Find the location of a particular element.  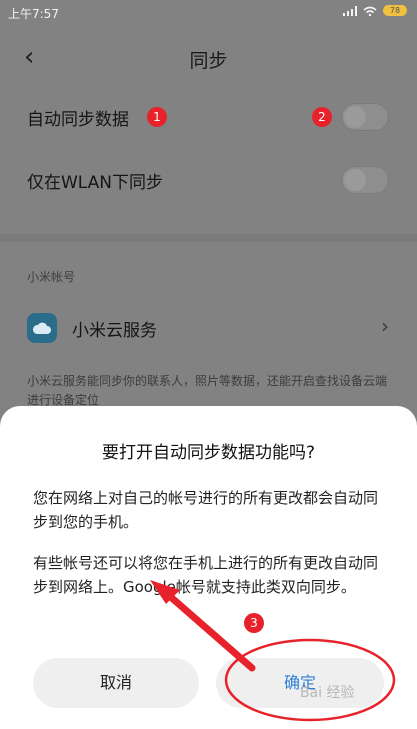

annotation-badge-3: 3 is located at coordinates (254, 623).